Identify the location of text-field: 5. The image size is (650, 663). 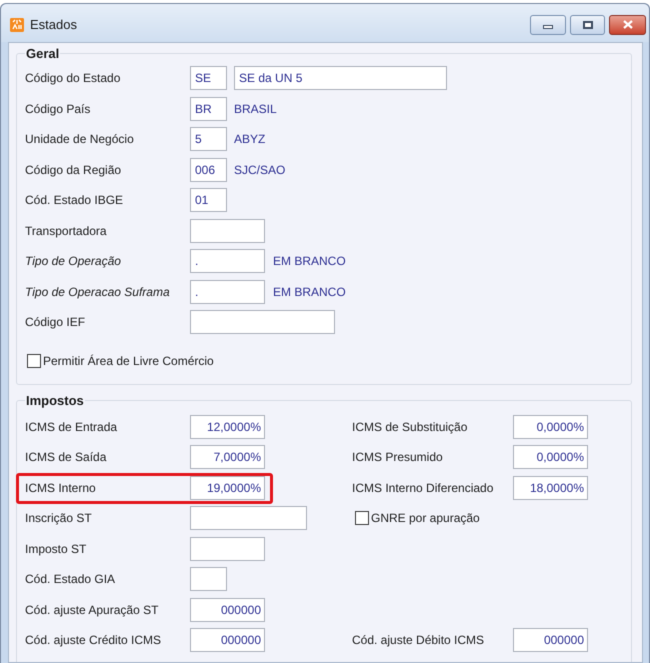
(208, 139).